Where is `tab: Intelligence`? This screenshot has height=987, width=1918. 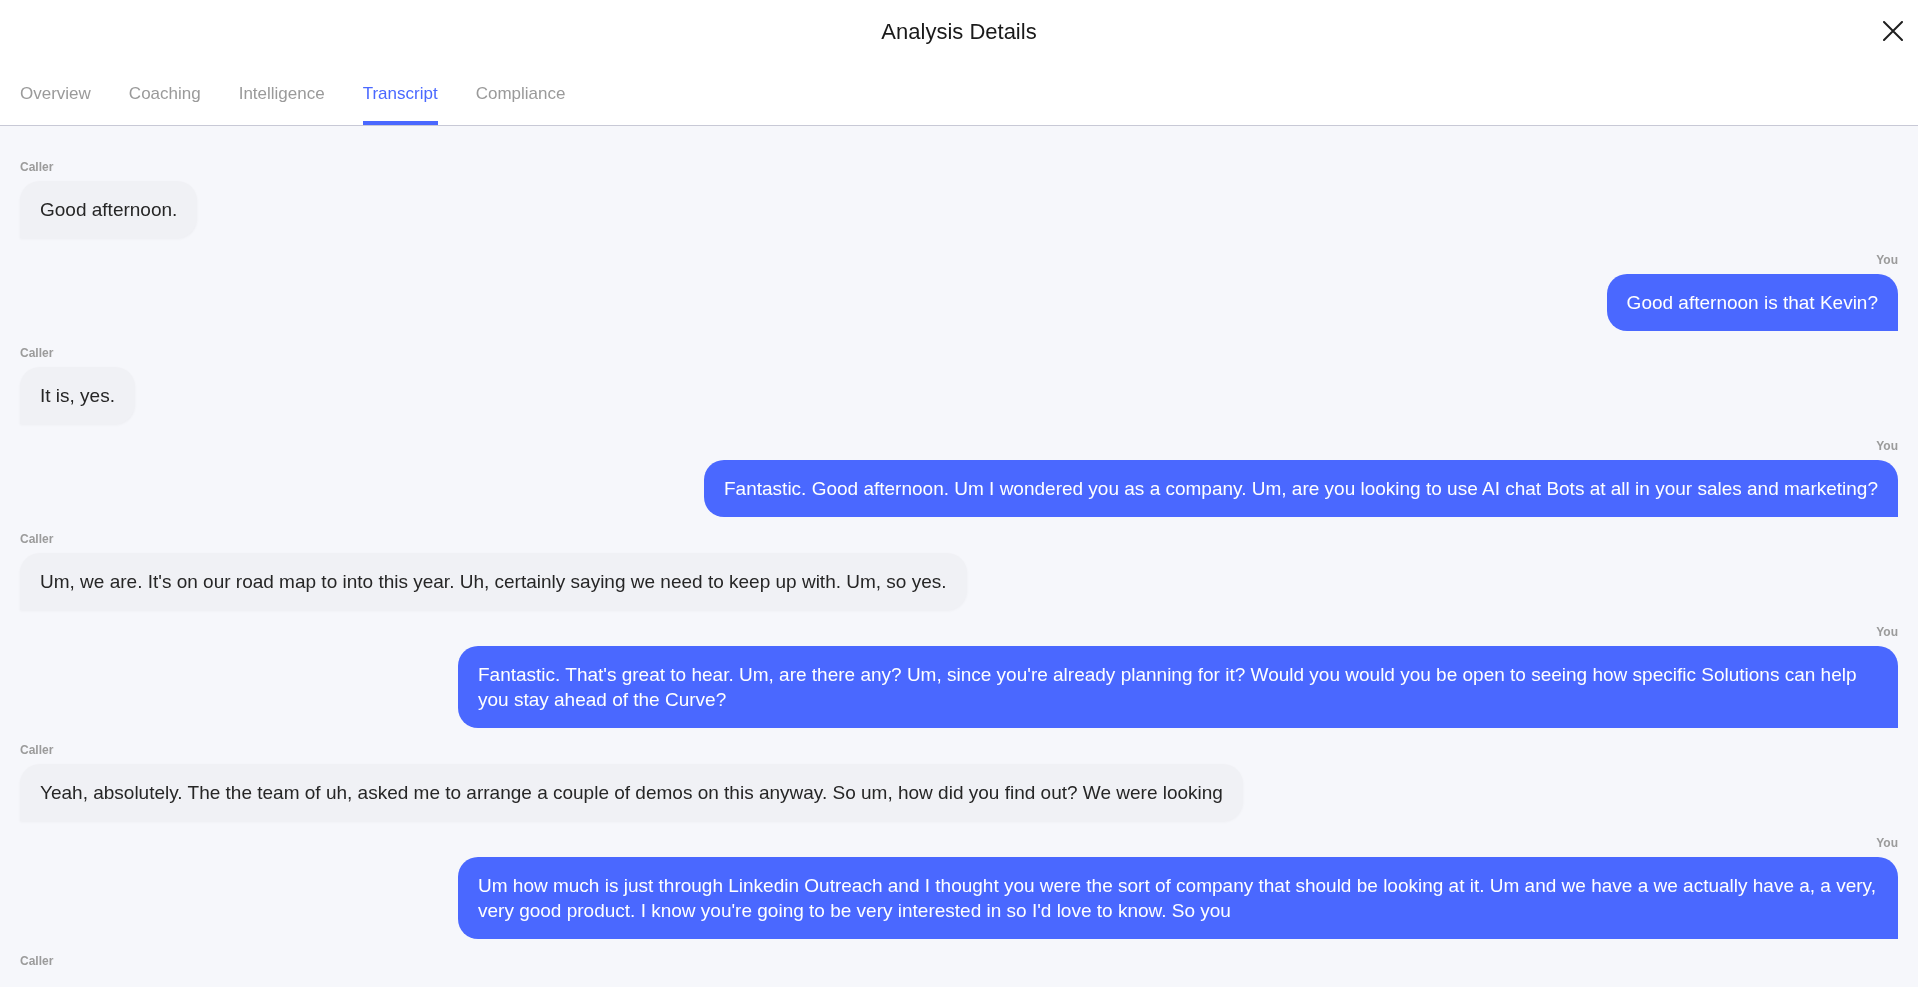 tab: Intelligence is located at coordinates (281, 93).